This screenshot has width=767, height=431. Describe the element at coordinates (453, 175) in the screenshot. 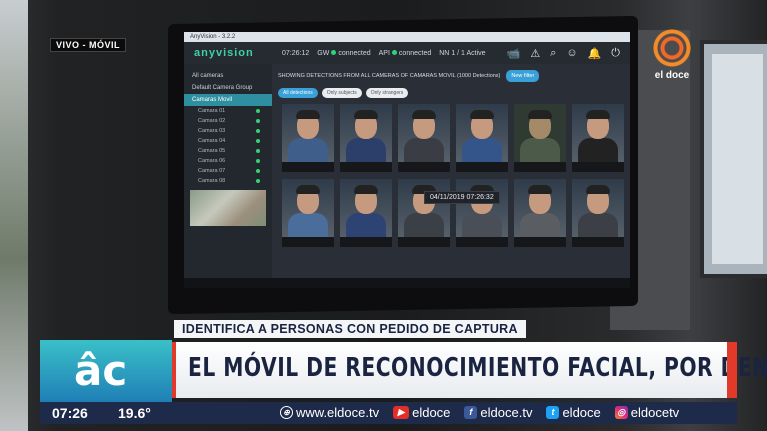

I see `detection-grid` at that location.